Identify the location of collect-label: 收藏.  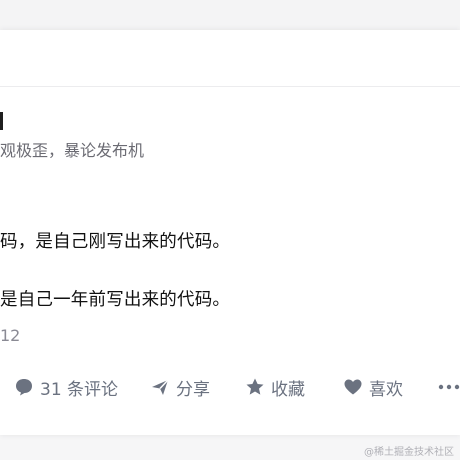
(288, 389).